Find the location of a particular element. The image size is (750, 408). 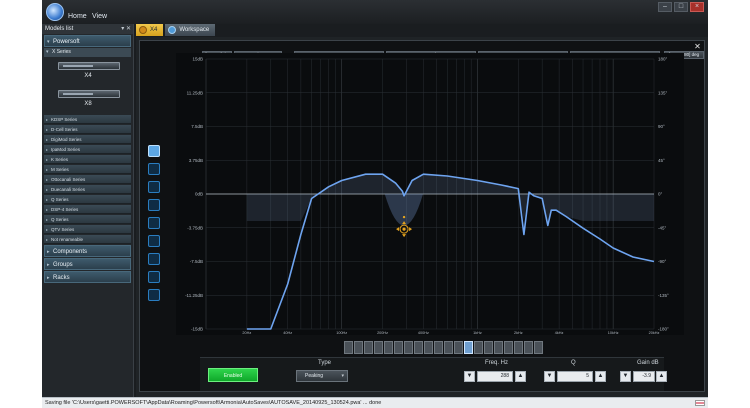

type-value: Peaking is located at coordinates (314, 376).